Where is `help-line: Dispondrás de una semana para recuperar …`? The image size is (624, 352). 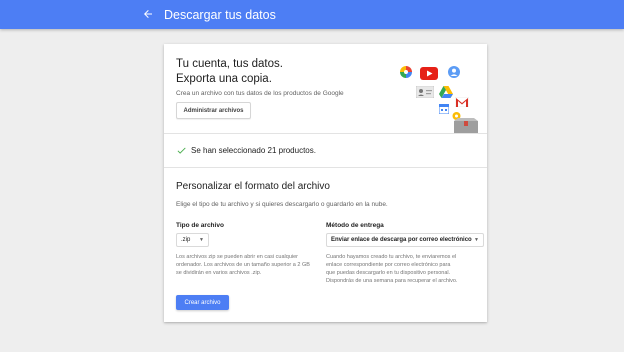 help-line: Dispondrás de una semana para recuperar … is located at coordinates (392, 281).